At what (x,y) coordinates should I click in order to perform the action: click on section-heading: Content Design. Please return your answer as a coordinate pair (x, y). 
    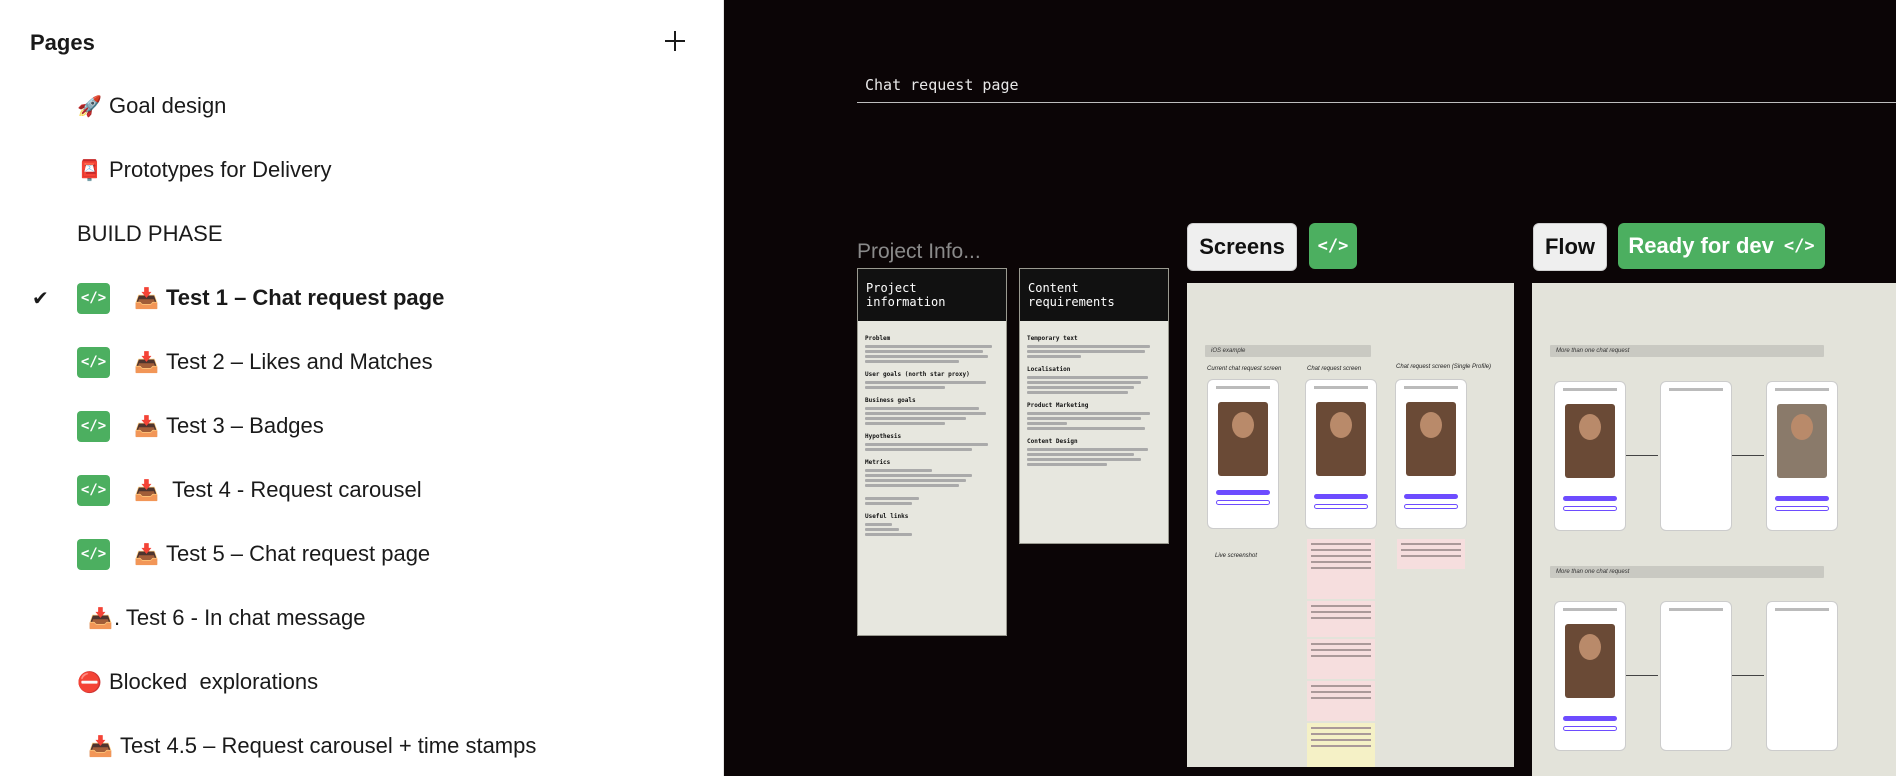
    Looking at the image, I should click on (1052, 441).